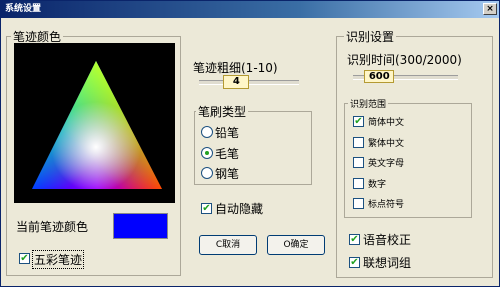 The width and height of the screenshot is (500, 287). I want to click on brush-pen-label: 钢笔, so click(227, 174).